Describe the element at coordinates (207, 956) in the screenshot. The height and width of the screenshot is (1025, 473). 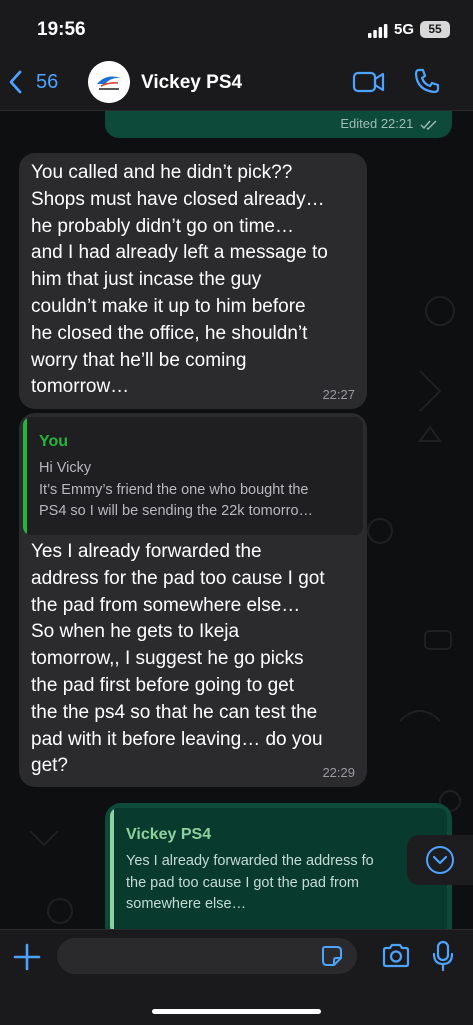
I see `message-input` at that location.